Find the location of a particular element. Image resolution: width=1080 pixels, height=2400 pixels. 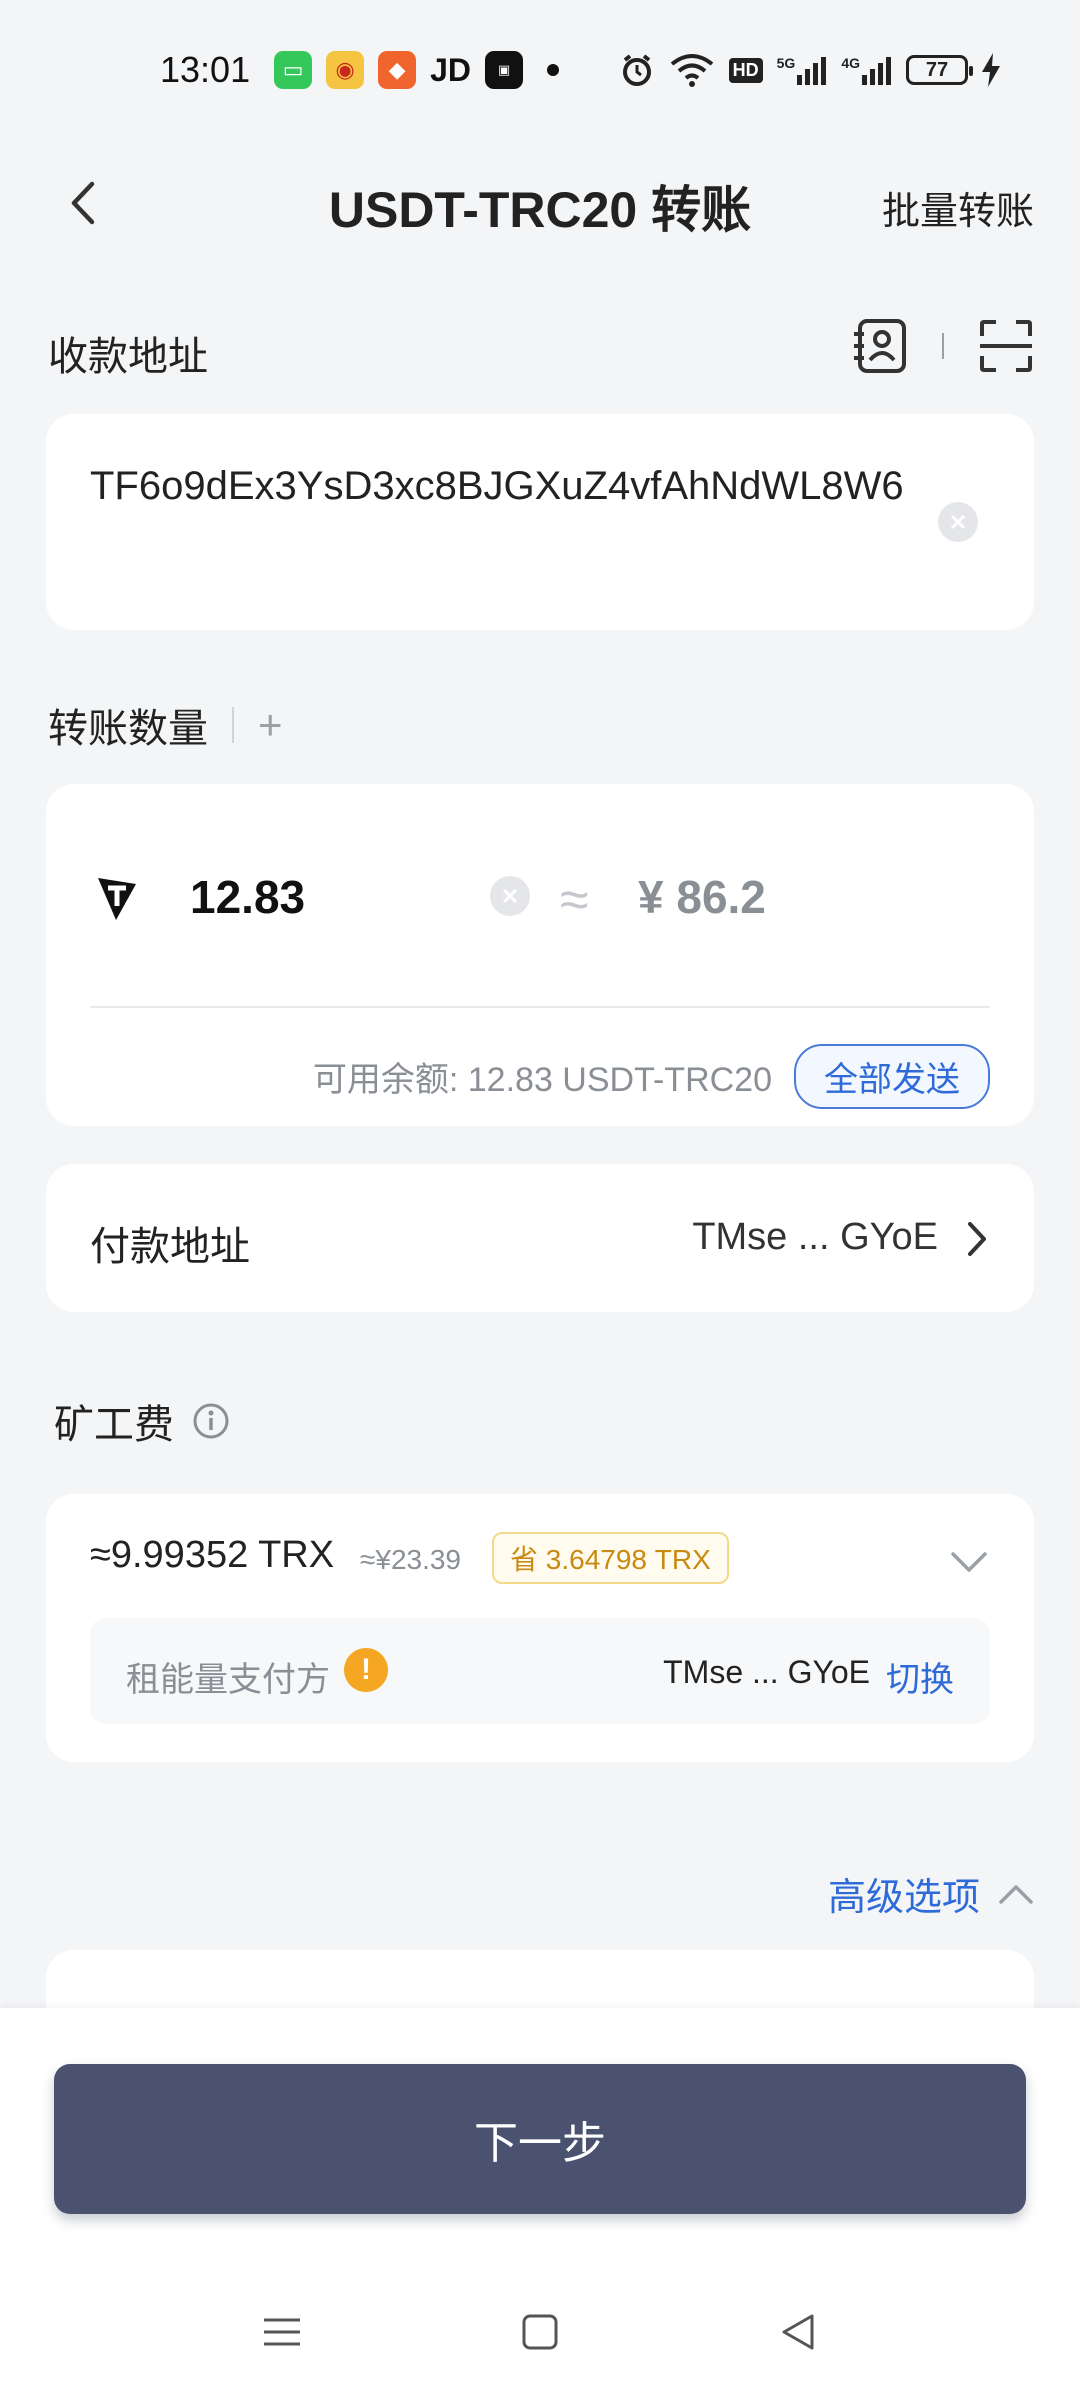

back-nav-icon is located at coordinates (798, 2332).